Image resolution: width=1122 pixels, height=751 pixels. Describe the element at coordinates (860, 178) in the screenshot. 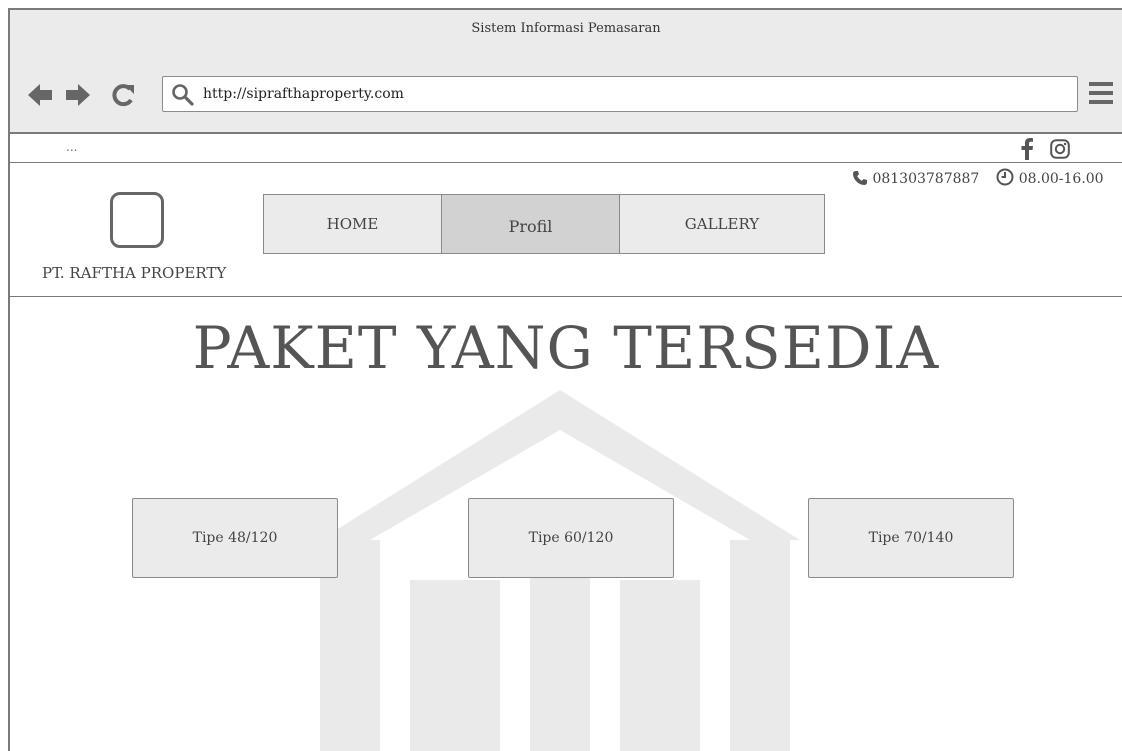

I see `phone-icon` at that location.